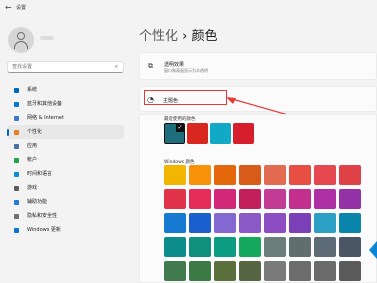 This screenshot has height=283, width=377. Describe the element at coordinates (65, 230) in the screenshot. I see `sidebar-item: Windows 更新` at that location.